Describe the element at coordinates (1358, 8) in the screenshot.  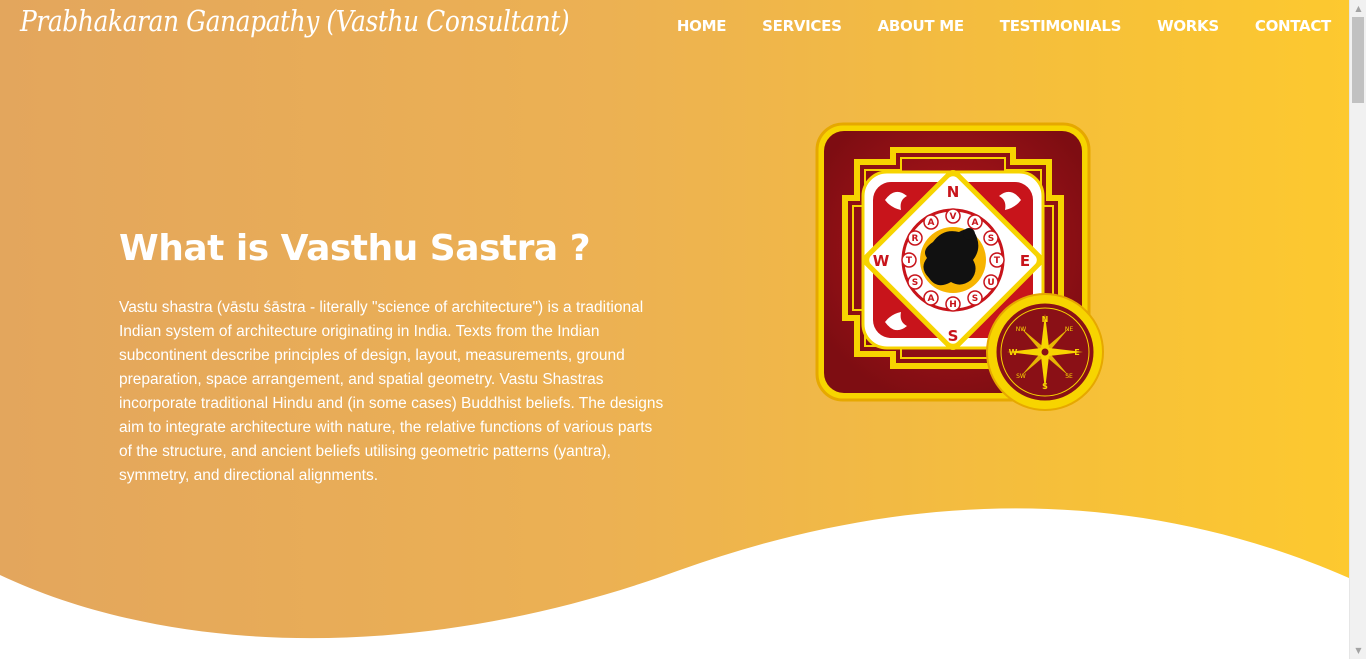
I see `scroll-up-icon: ▲` at that location.